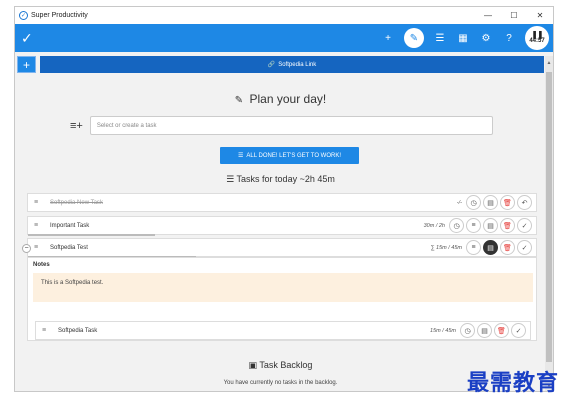 Image resolution: width=567 pixels, height=405 pixels. I want to click on task-progress-bar, so click(91, 235).